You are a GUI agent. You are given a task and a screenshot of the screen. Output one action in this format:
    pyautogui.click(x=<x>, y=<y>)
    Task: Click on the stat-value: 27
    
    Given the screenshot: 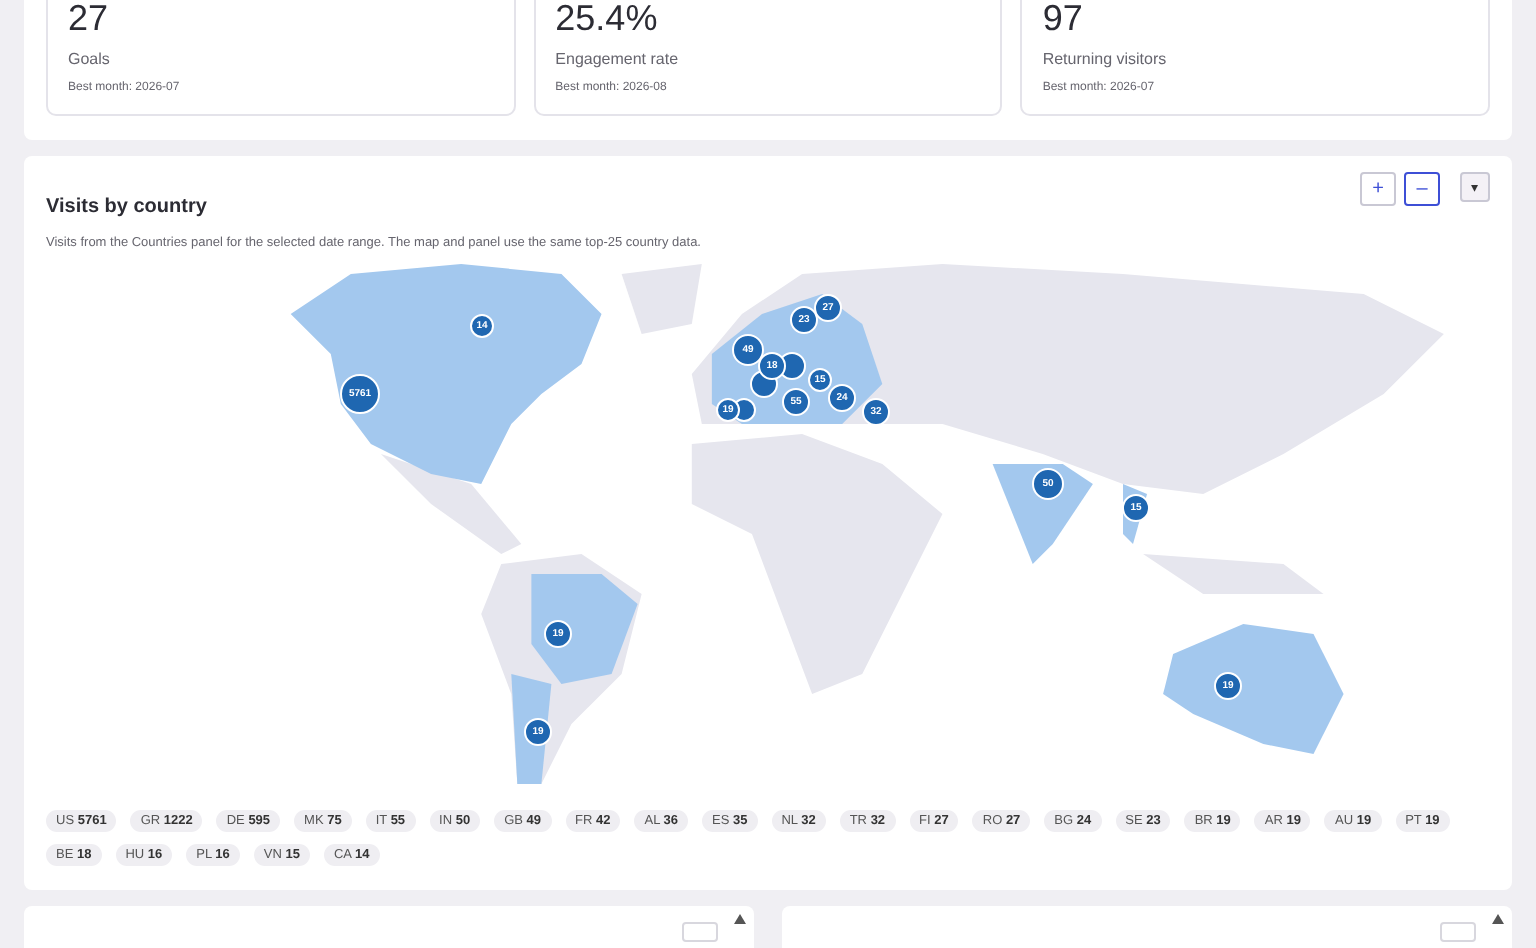 What is the action you would take?
    pyautogui.click(x=88, y=19)
    